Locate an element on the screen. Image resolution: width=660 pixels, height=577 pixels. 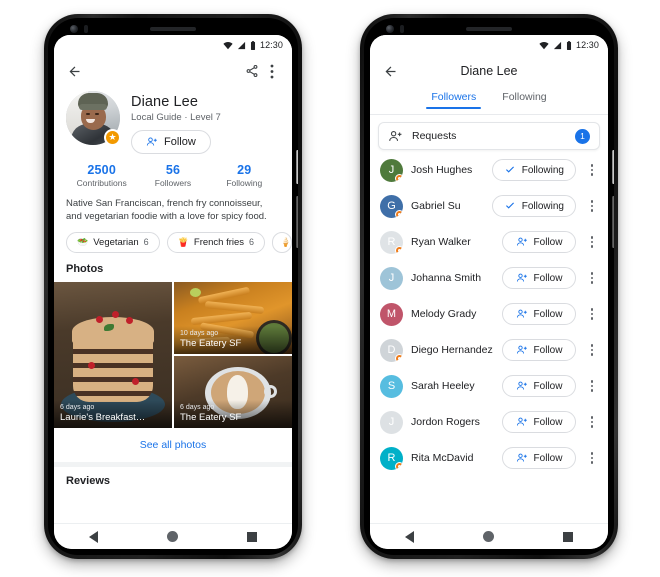
check-icon is located at coordinates (509, 169).